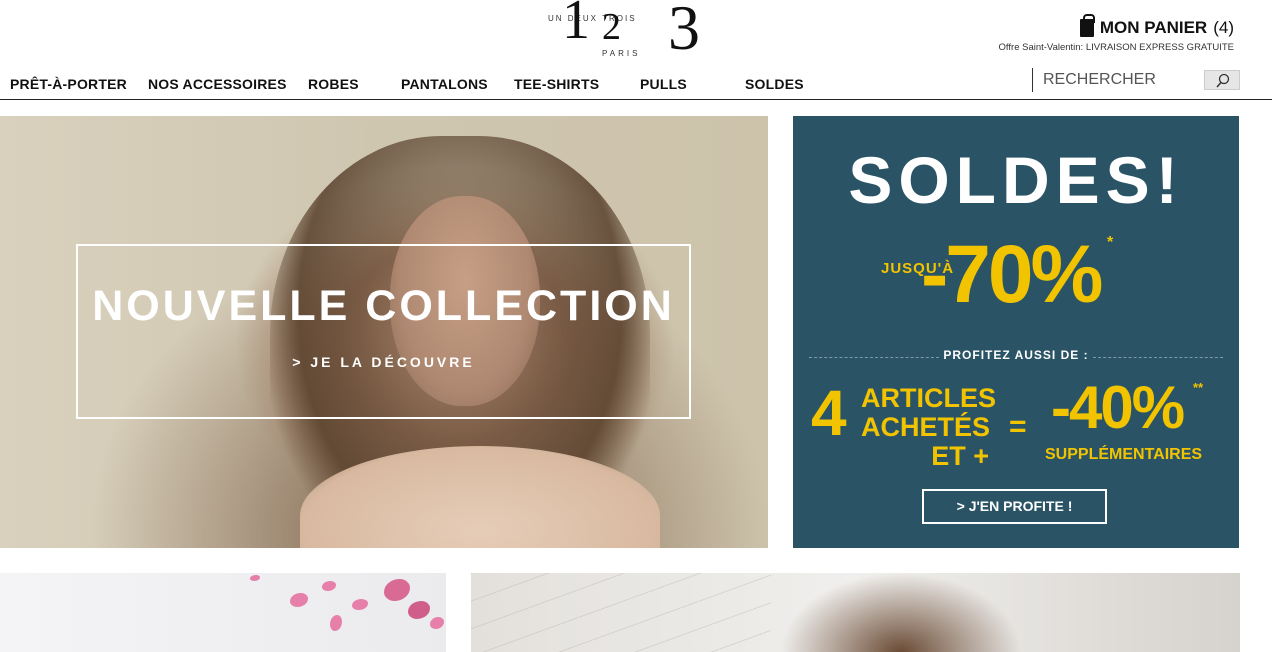 This screenshot has width=1272, height=652. What do you see at coordinates (625, 30) in the screenshot?
I see `brand-logo: UN DEUX TROIS 1 2 3 PARIS` at bounding box center [625, 30].